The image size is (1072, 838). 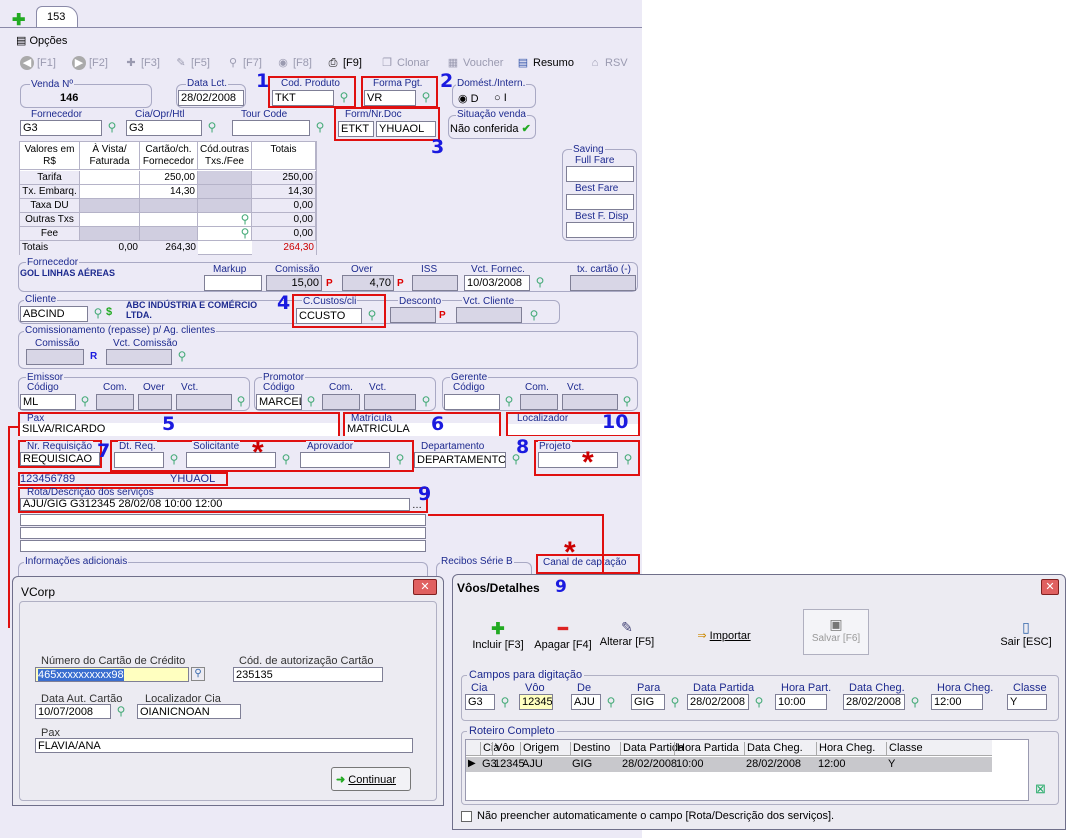 What do you see at coordinates (215, 504) in the screenshot?
I see `rota-field: AJU/GIG G312345 28/02/08 10:00 12:00` at bounding box center [215, 504].